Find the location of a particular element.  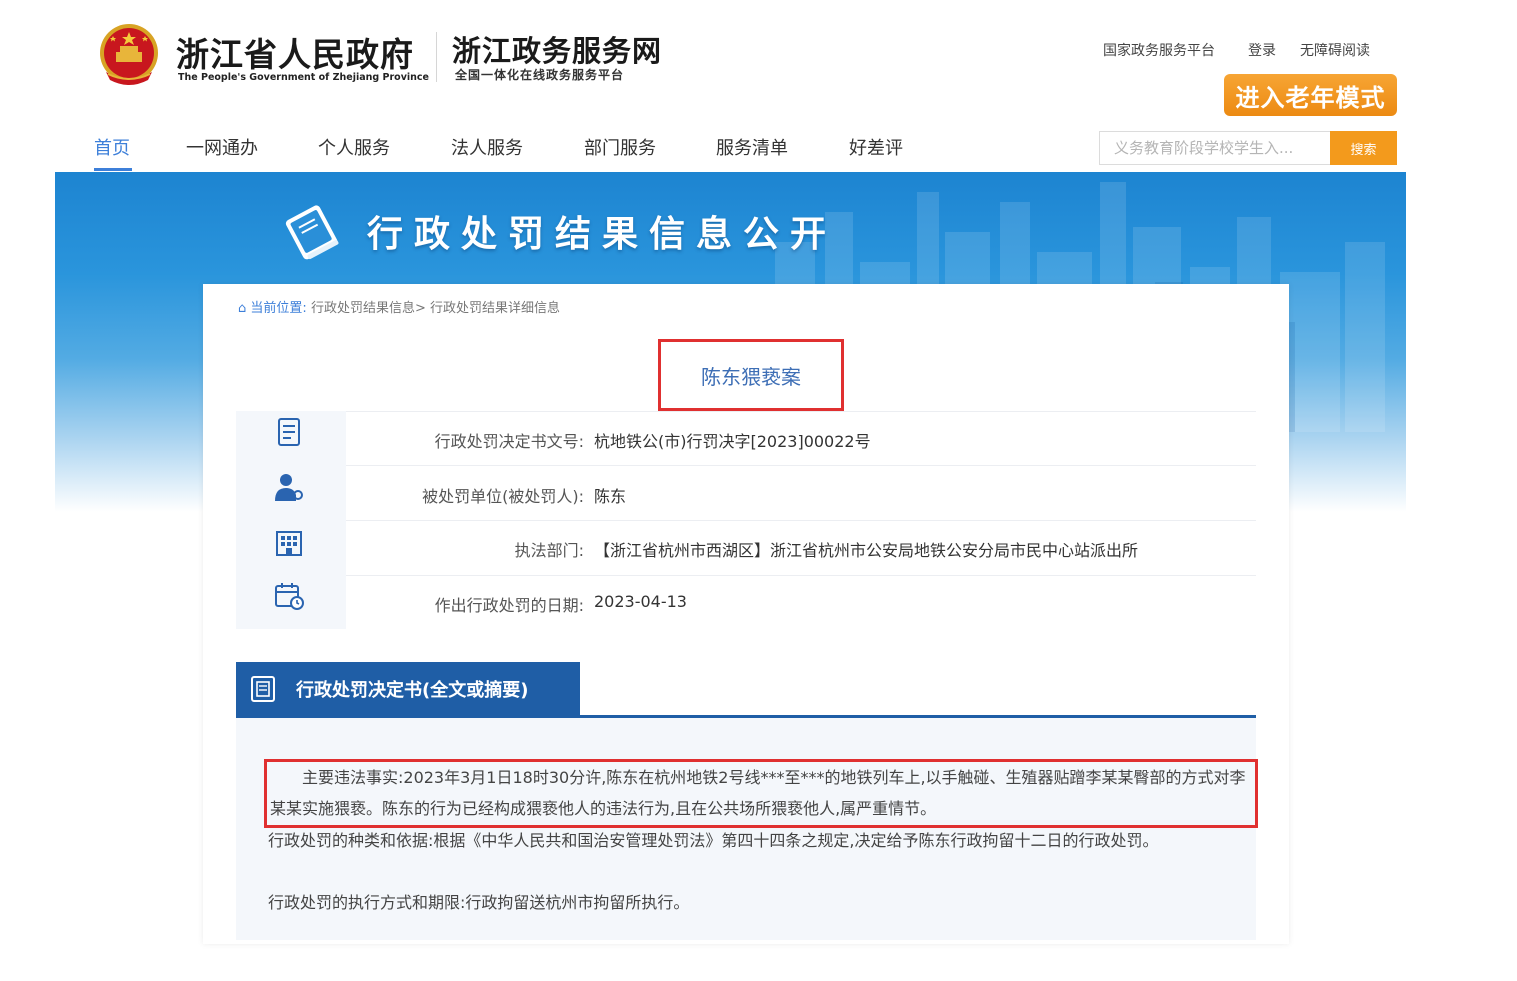

book-icon is located at coordinates (312, 231).